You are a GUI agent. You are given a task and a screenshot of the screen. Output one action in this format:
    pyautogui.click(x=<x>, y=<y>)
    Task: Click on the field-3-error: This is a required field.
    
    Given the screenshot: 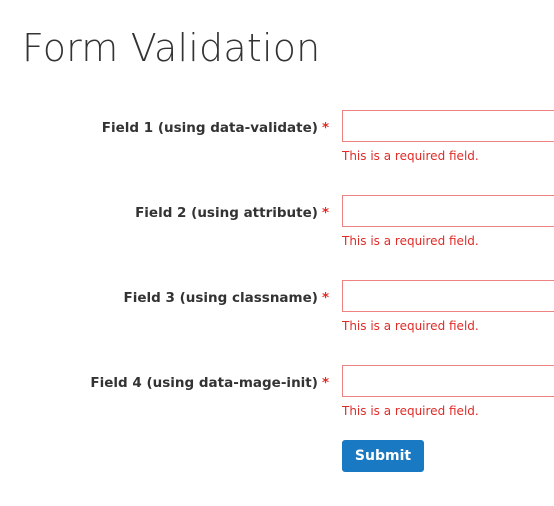 What is the action you would take?
    pyautogui.click(x=410, y=326)
    